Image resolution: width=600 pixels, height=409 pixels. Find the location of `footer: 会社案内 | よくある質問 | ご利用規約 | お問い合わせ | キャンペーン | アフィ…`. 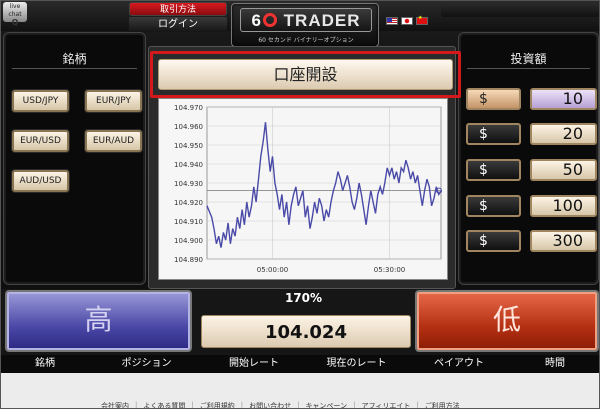

footer: 会社案内 | よくある質問 | ご利用規約 | お問い合わせ | キャンペーン | アフィ… is located at coordinates (300, 391).